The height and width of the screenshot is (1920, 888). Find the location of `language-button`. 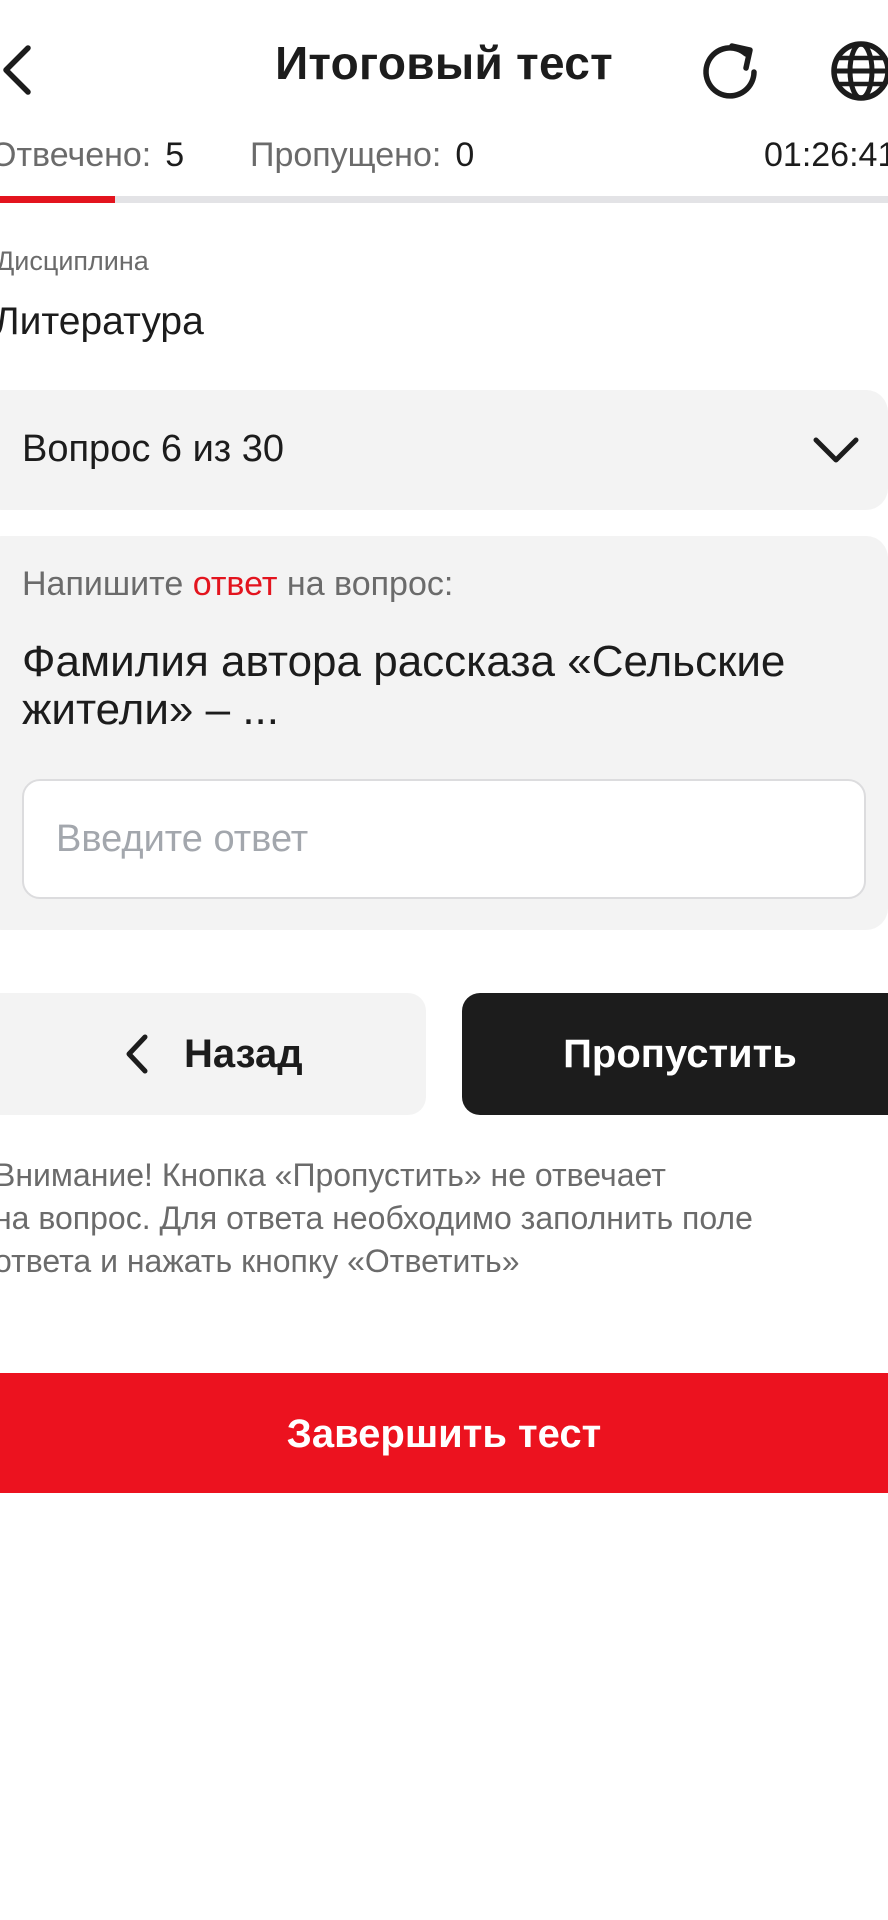

language-button is located at coordinates (857, 71).